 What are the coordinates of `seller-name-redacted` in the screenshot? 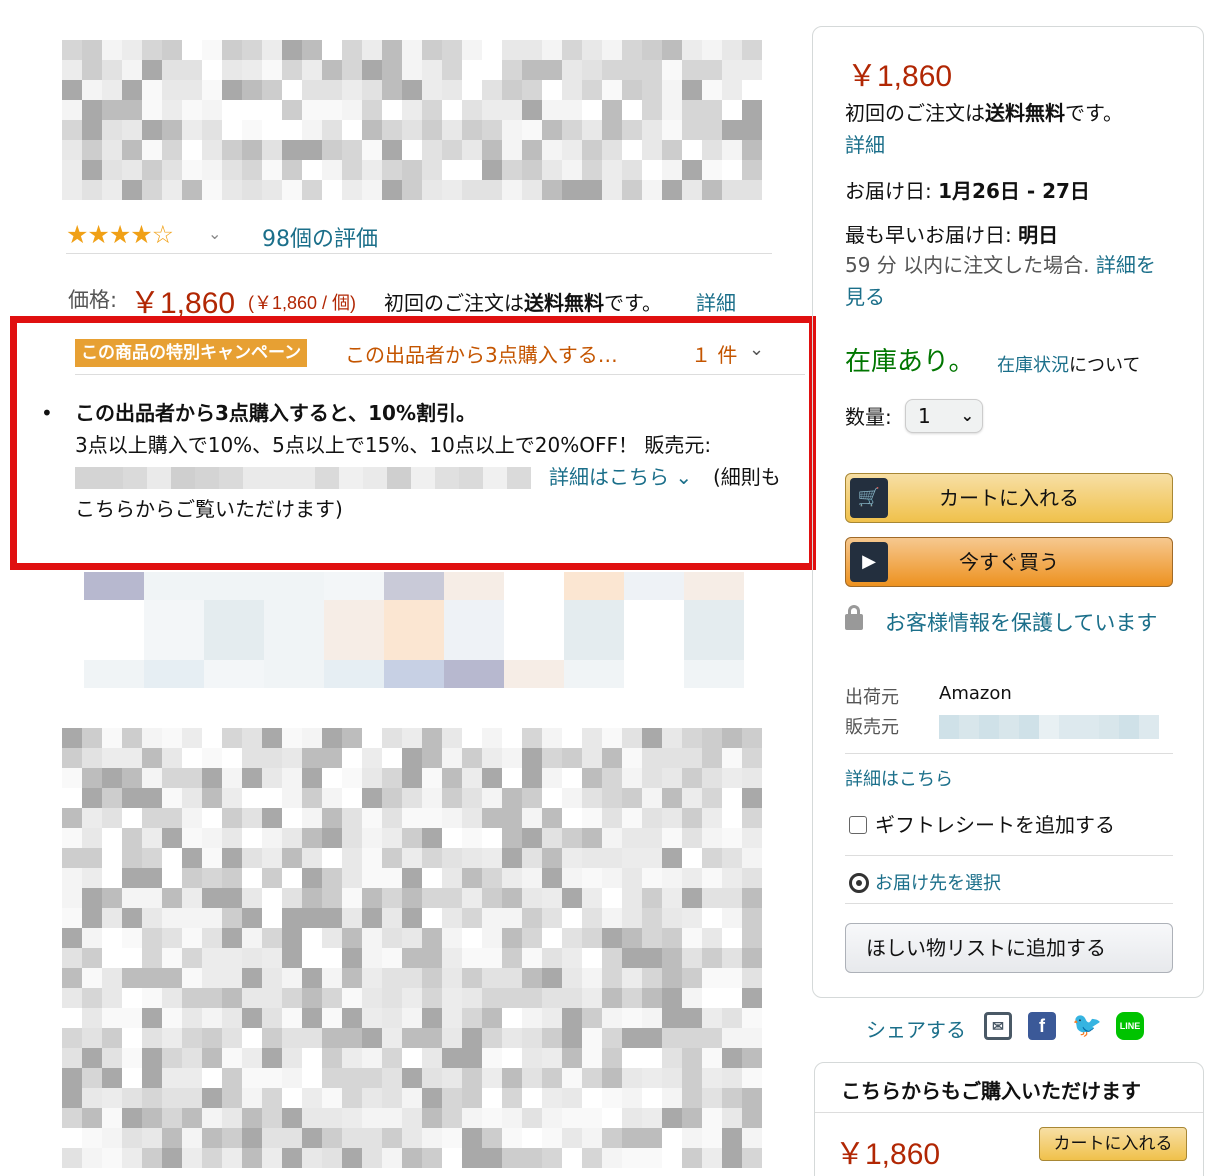 It's located at (303, 478).